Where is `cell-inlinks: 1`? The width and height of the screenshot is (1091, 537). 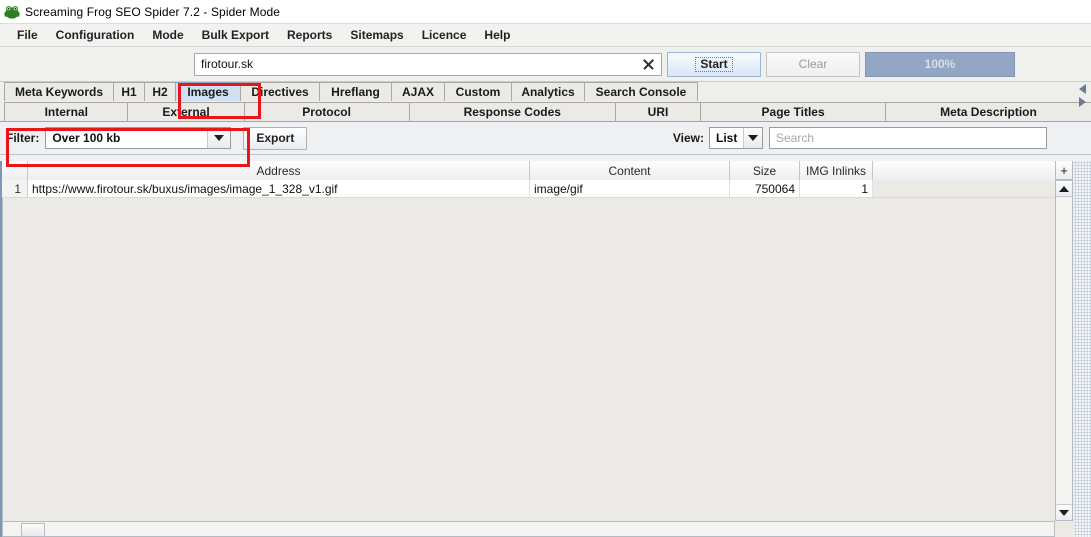 cell-inlinks: 1 is located at coordinates (836, 188).